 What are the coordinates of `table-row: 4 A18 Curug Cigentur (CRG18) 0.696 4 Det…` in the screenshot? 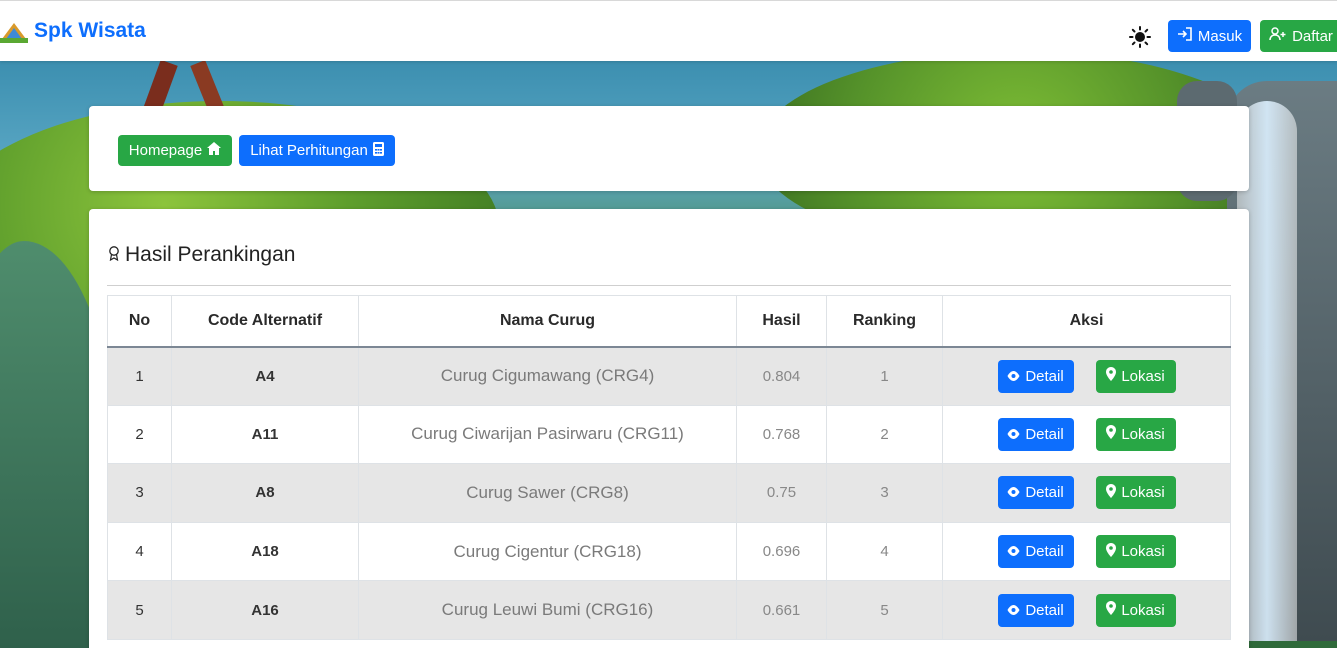 It's located at (669, 551).